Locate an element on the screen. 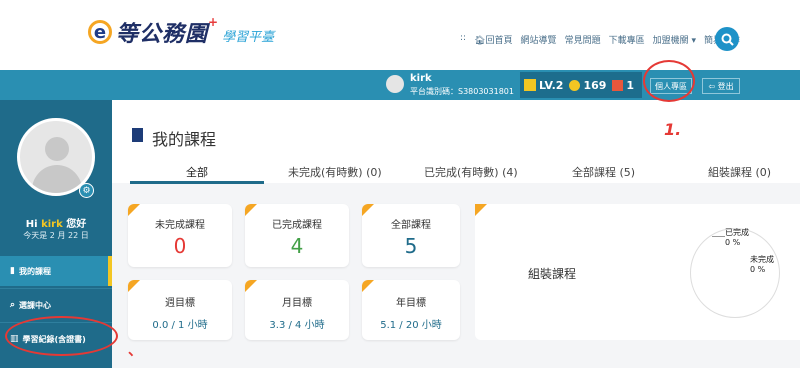  level-icon is located at coordinates (530, 85).